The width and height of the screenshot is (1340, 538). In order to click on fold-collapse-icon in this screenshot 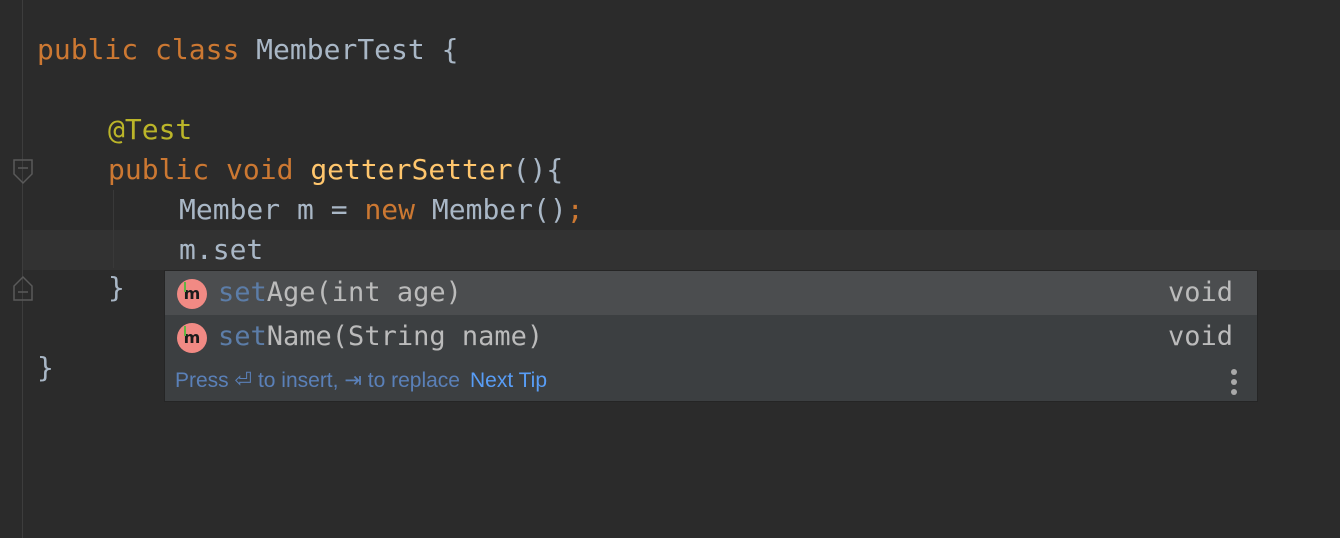, I will do `click(23, 172)`.